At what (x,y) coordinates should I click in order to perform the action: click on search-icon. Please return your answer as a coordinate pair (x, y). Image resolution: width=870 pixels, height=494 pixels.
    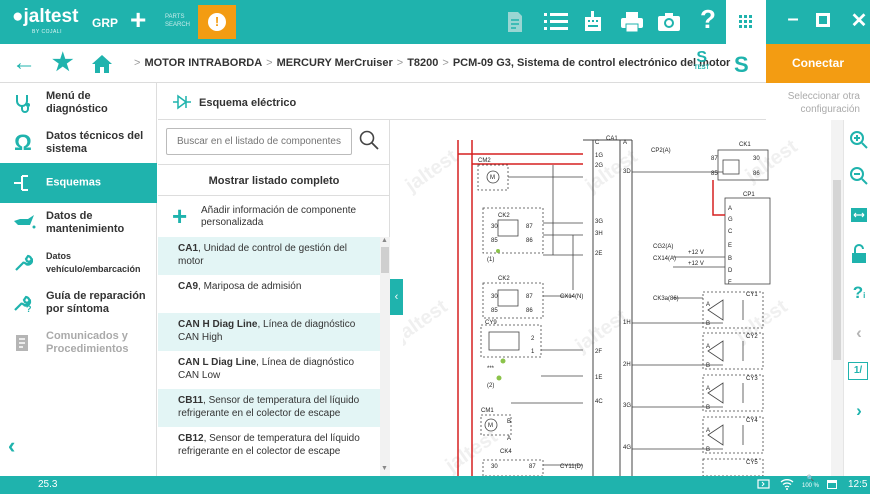
    Looking at the image, I should click on (369, 140).